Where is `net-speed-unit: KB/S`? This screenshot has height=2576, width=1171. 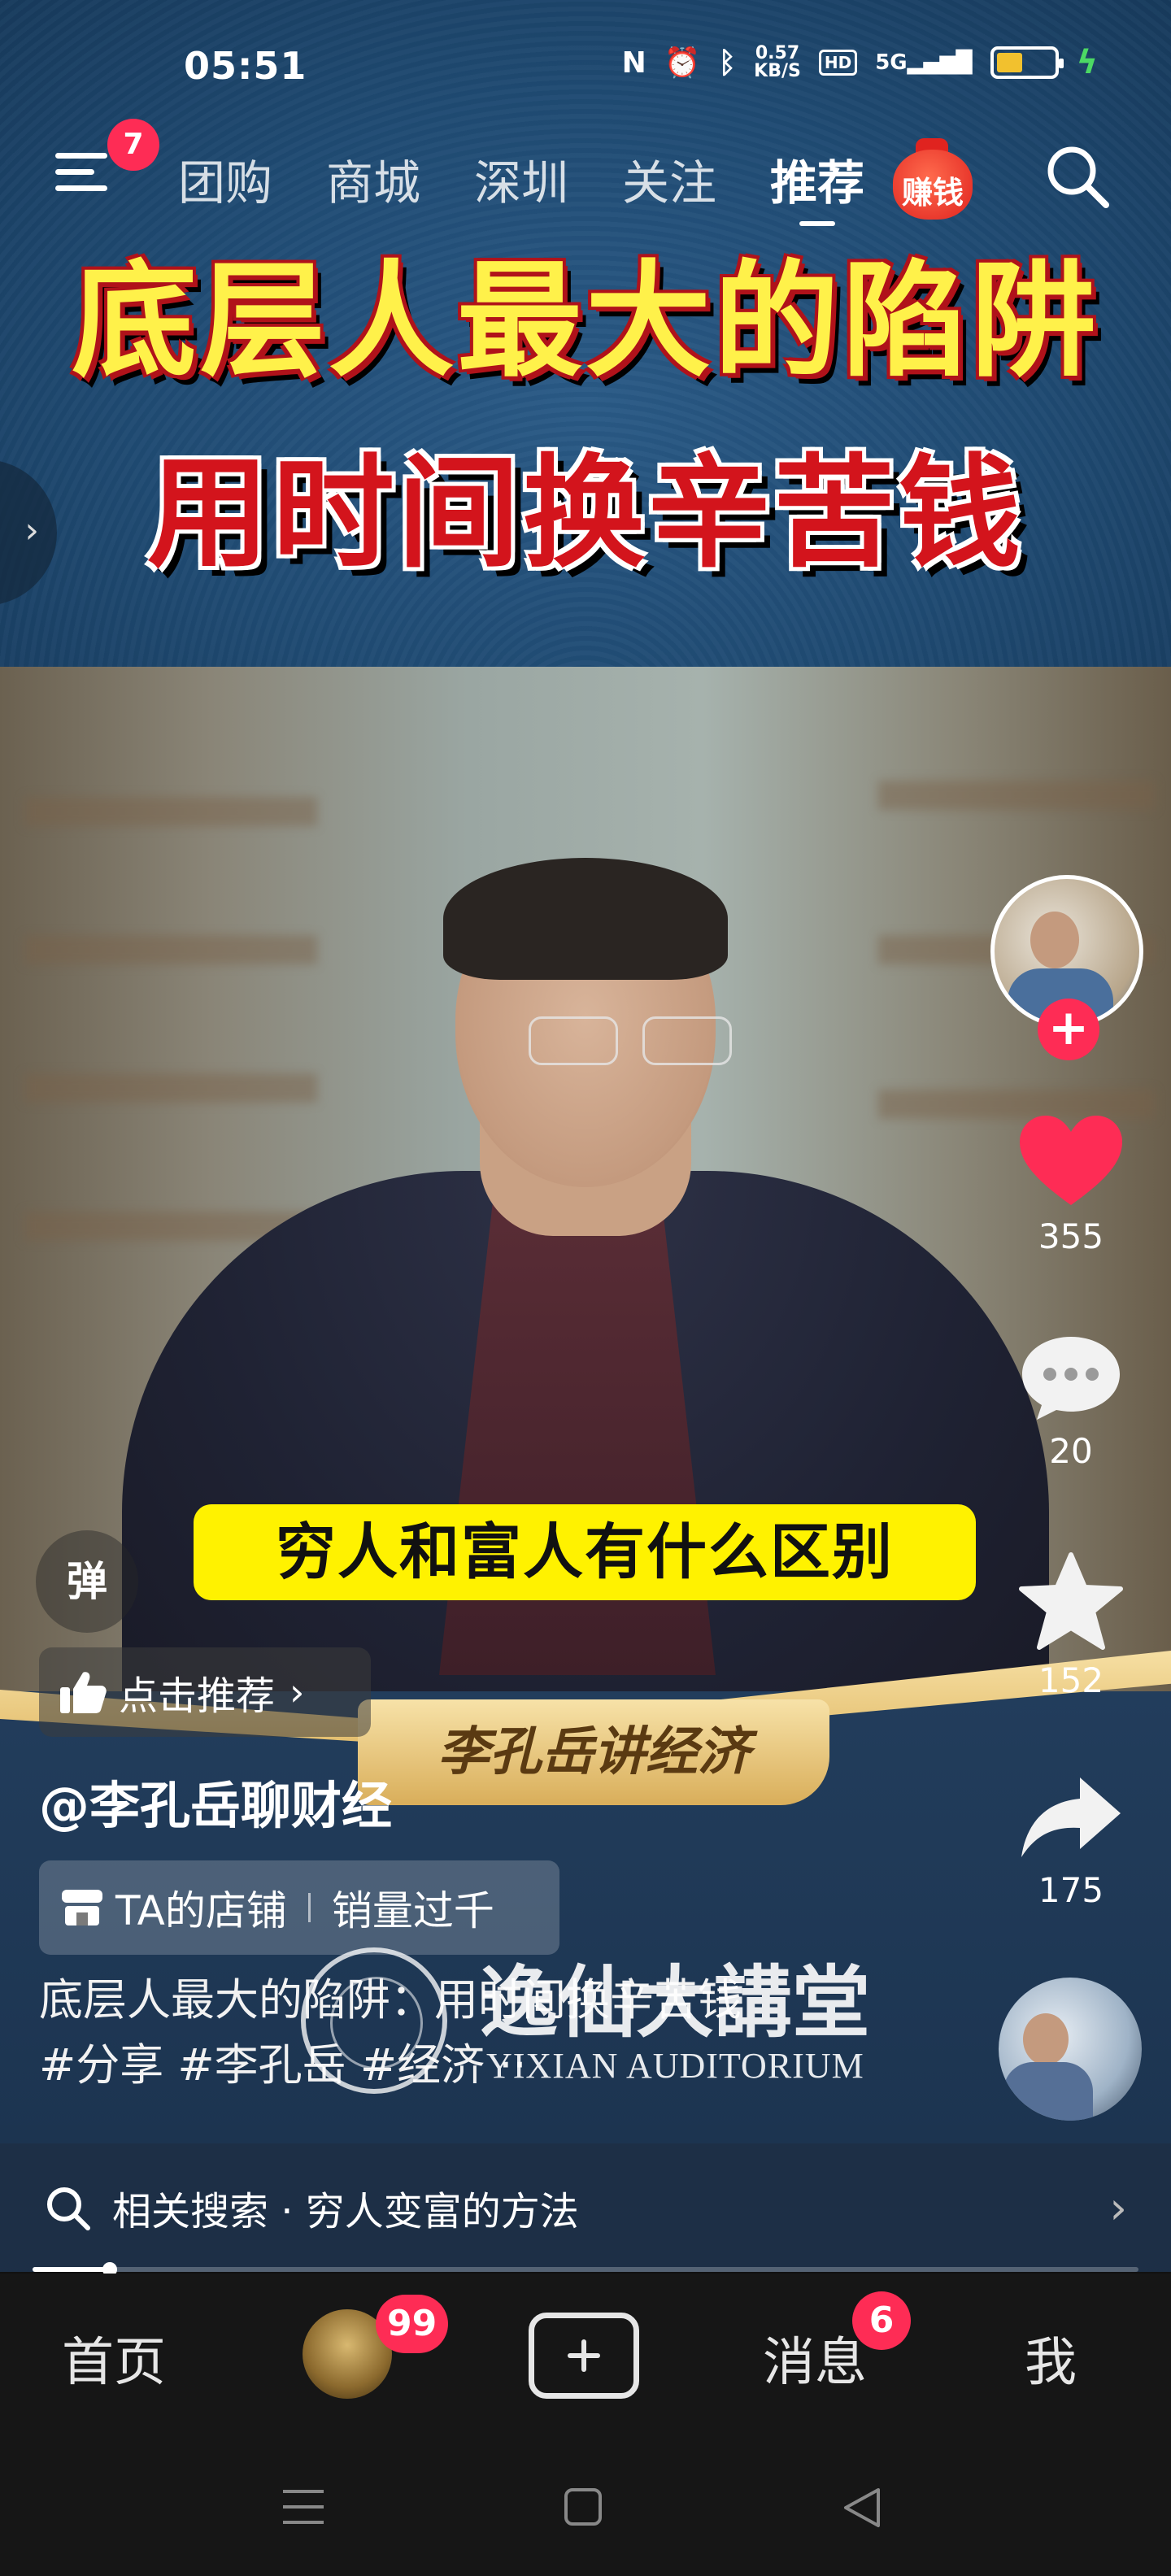
net-speed-unit: KB/S is located at coordinates (778, 71).